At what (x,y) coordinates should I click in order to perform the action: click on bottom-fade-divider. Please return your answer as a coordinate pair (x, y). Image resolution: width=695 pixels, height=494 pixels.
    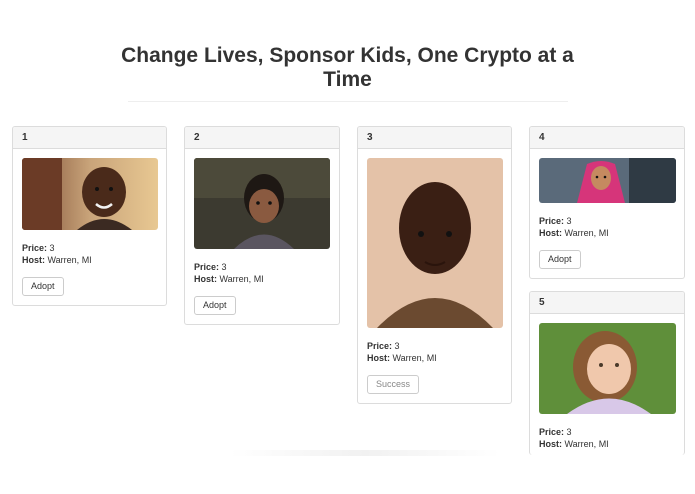
    Looking at the image, I should click on (365, 453).